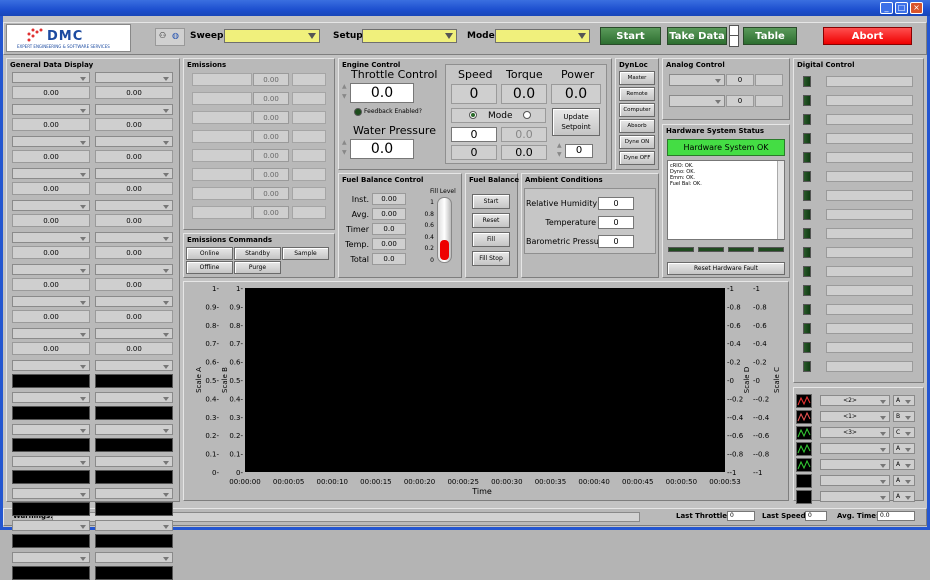  What do you see at coordinates (491, 220) in the screenshot?
I see `fuel-reset-button: Reset` at bounding box center [491, 220].